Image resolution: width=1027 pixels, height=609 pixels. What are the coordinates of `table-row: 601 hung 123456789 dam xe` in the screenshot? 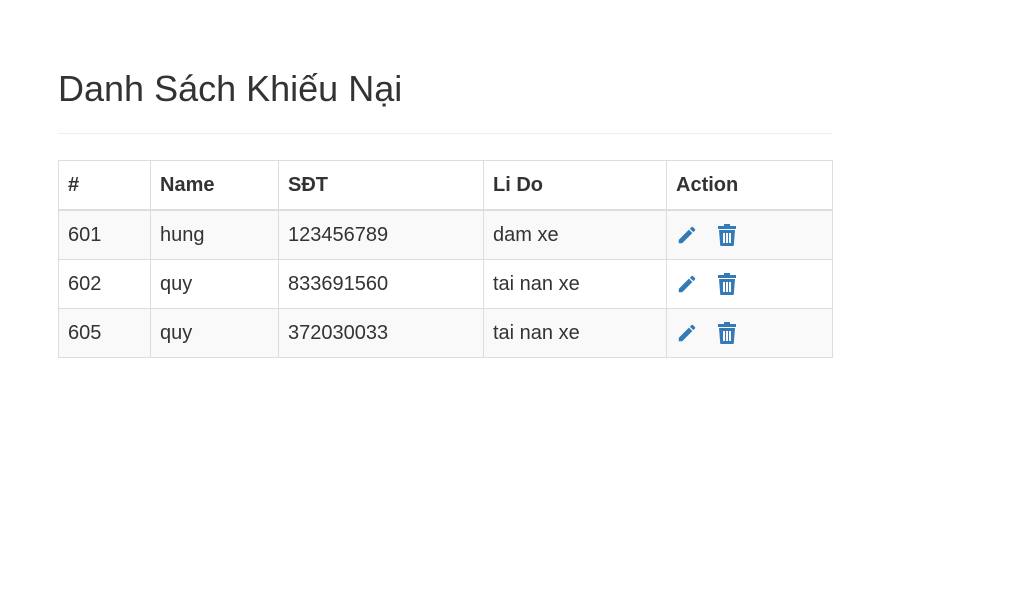 It's located at (445, 234).